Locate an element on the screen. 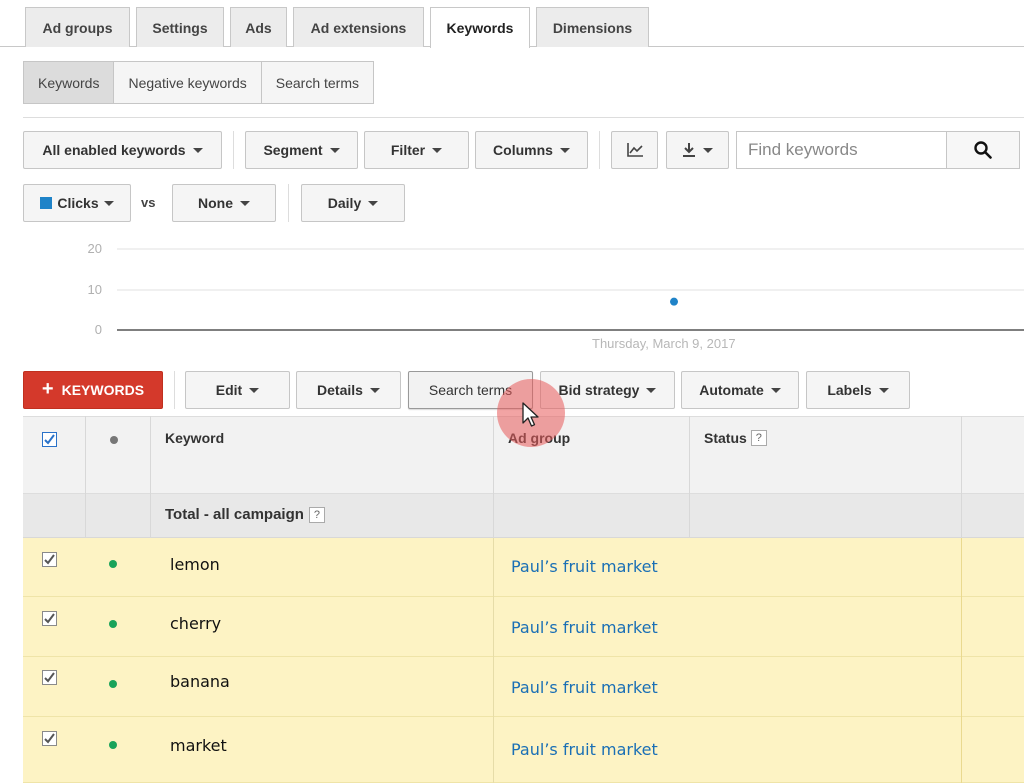  labels-label: Labels is located at coordinates (849, 390).